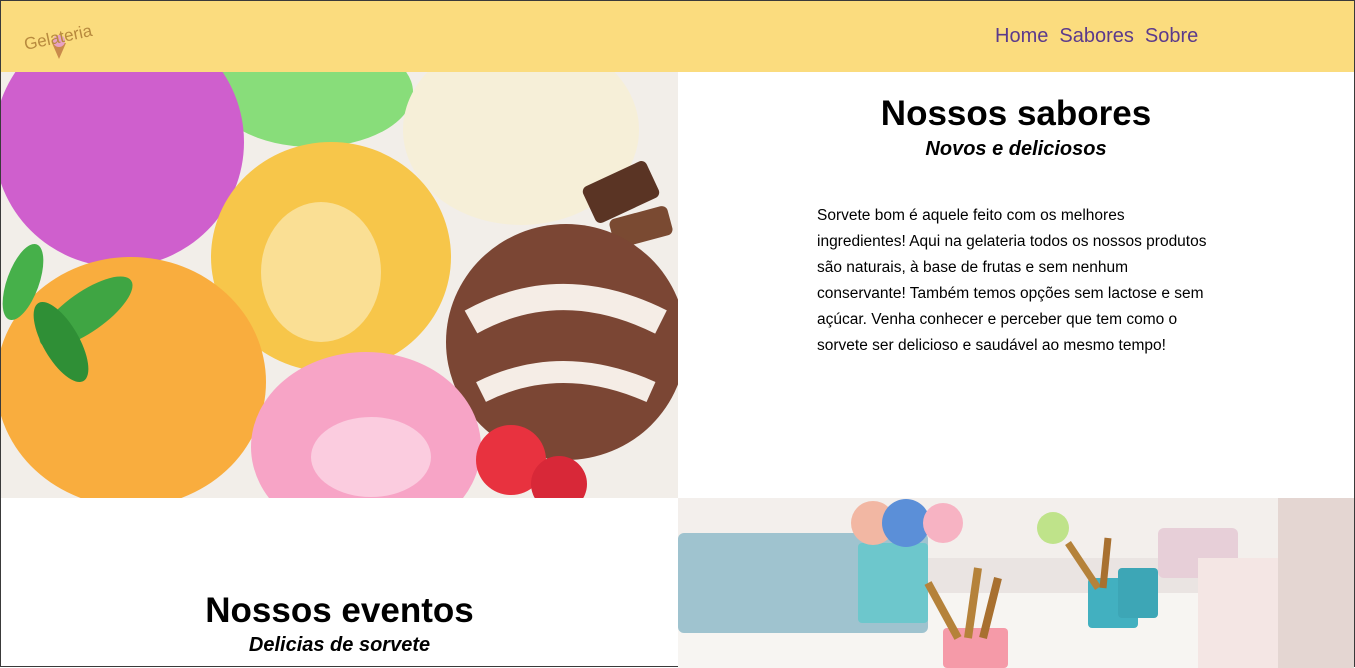 The height and width of the screenshot is (668, 1355). I want to click on events-section: Nossos eventos Delicias de sorvete, so click(339, 583).